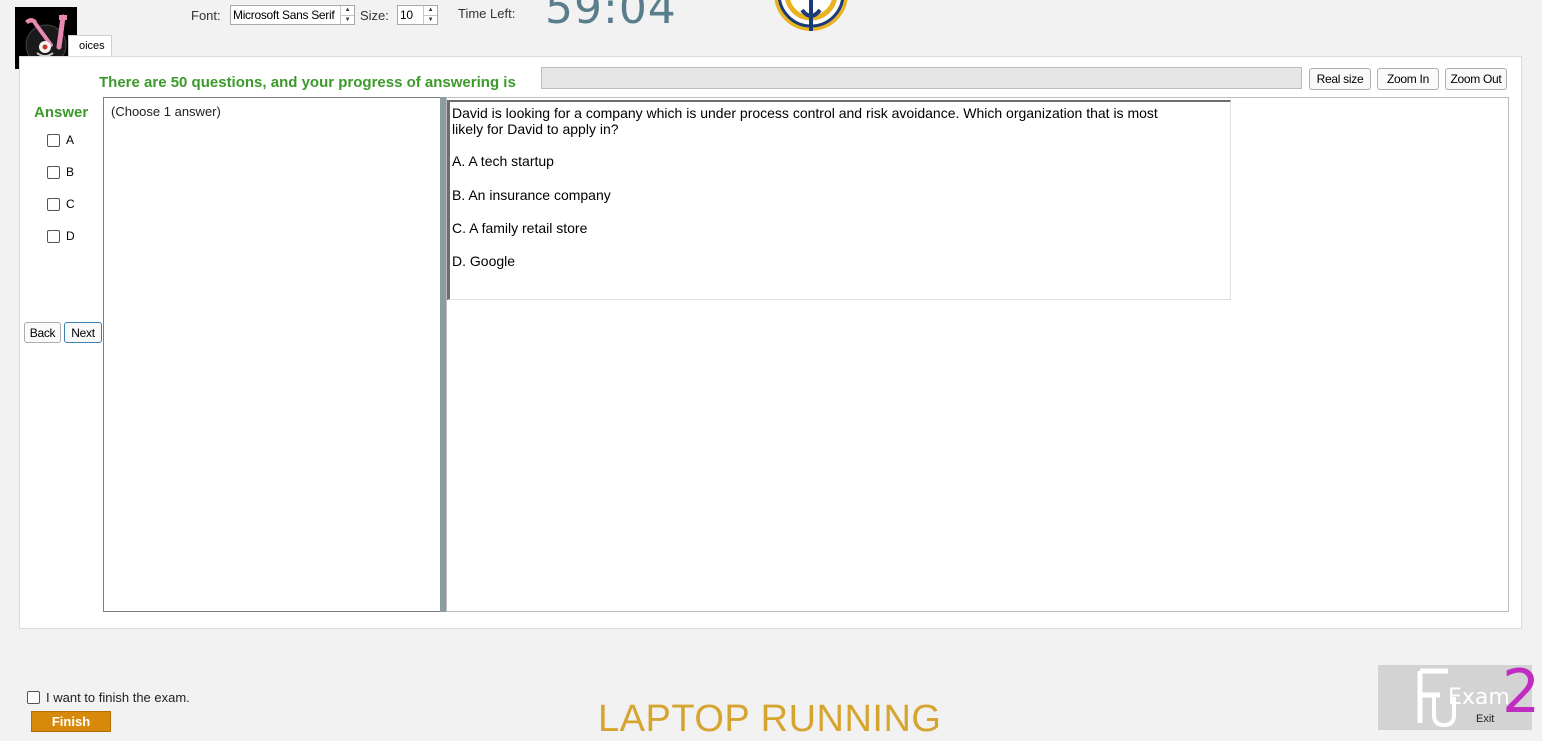 The height and width of the screenshot is (741, 1542). What do you see at coordinates (70, 236) in the screenshot?
I see `answer-option-label: D` at bounding box center [70, 236].